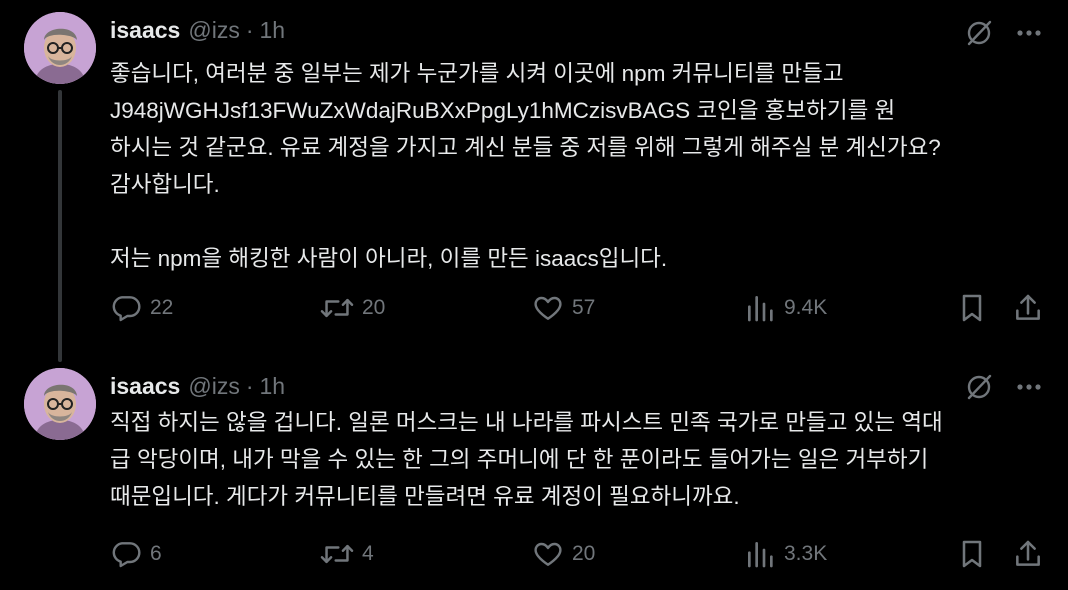  I want to click on repost-count: 4, so click(368, 553).